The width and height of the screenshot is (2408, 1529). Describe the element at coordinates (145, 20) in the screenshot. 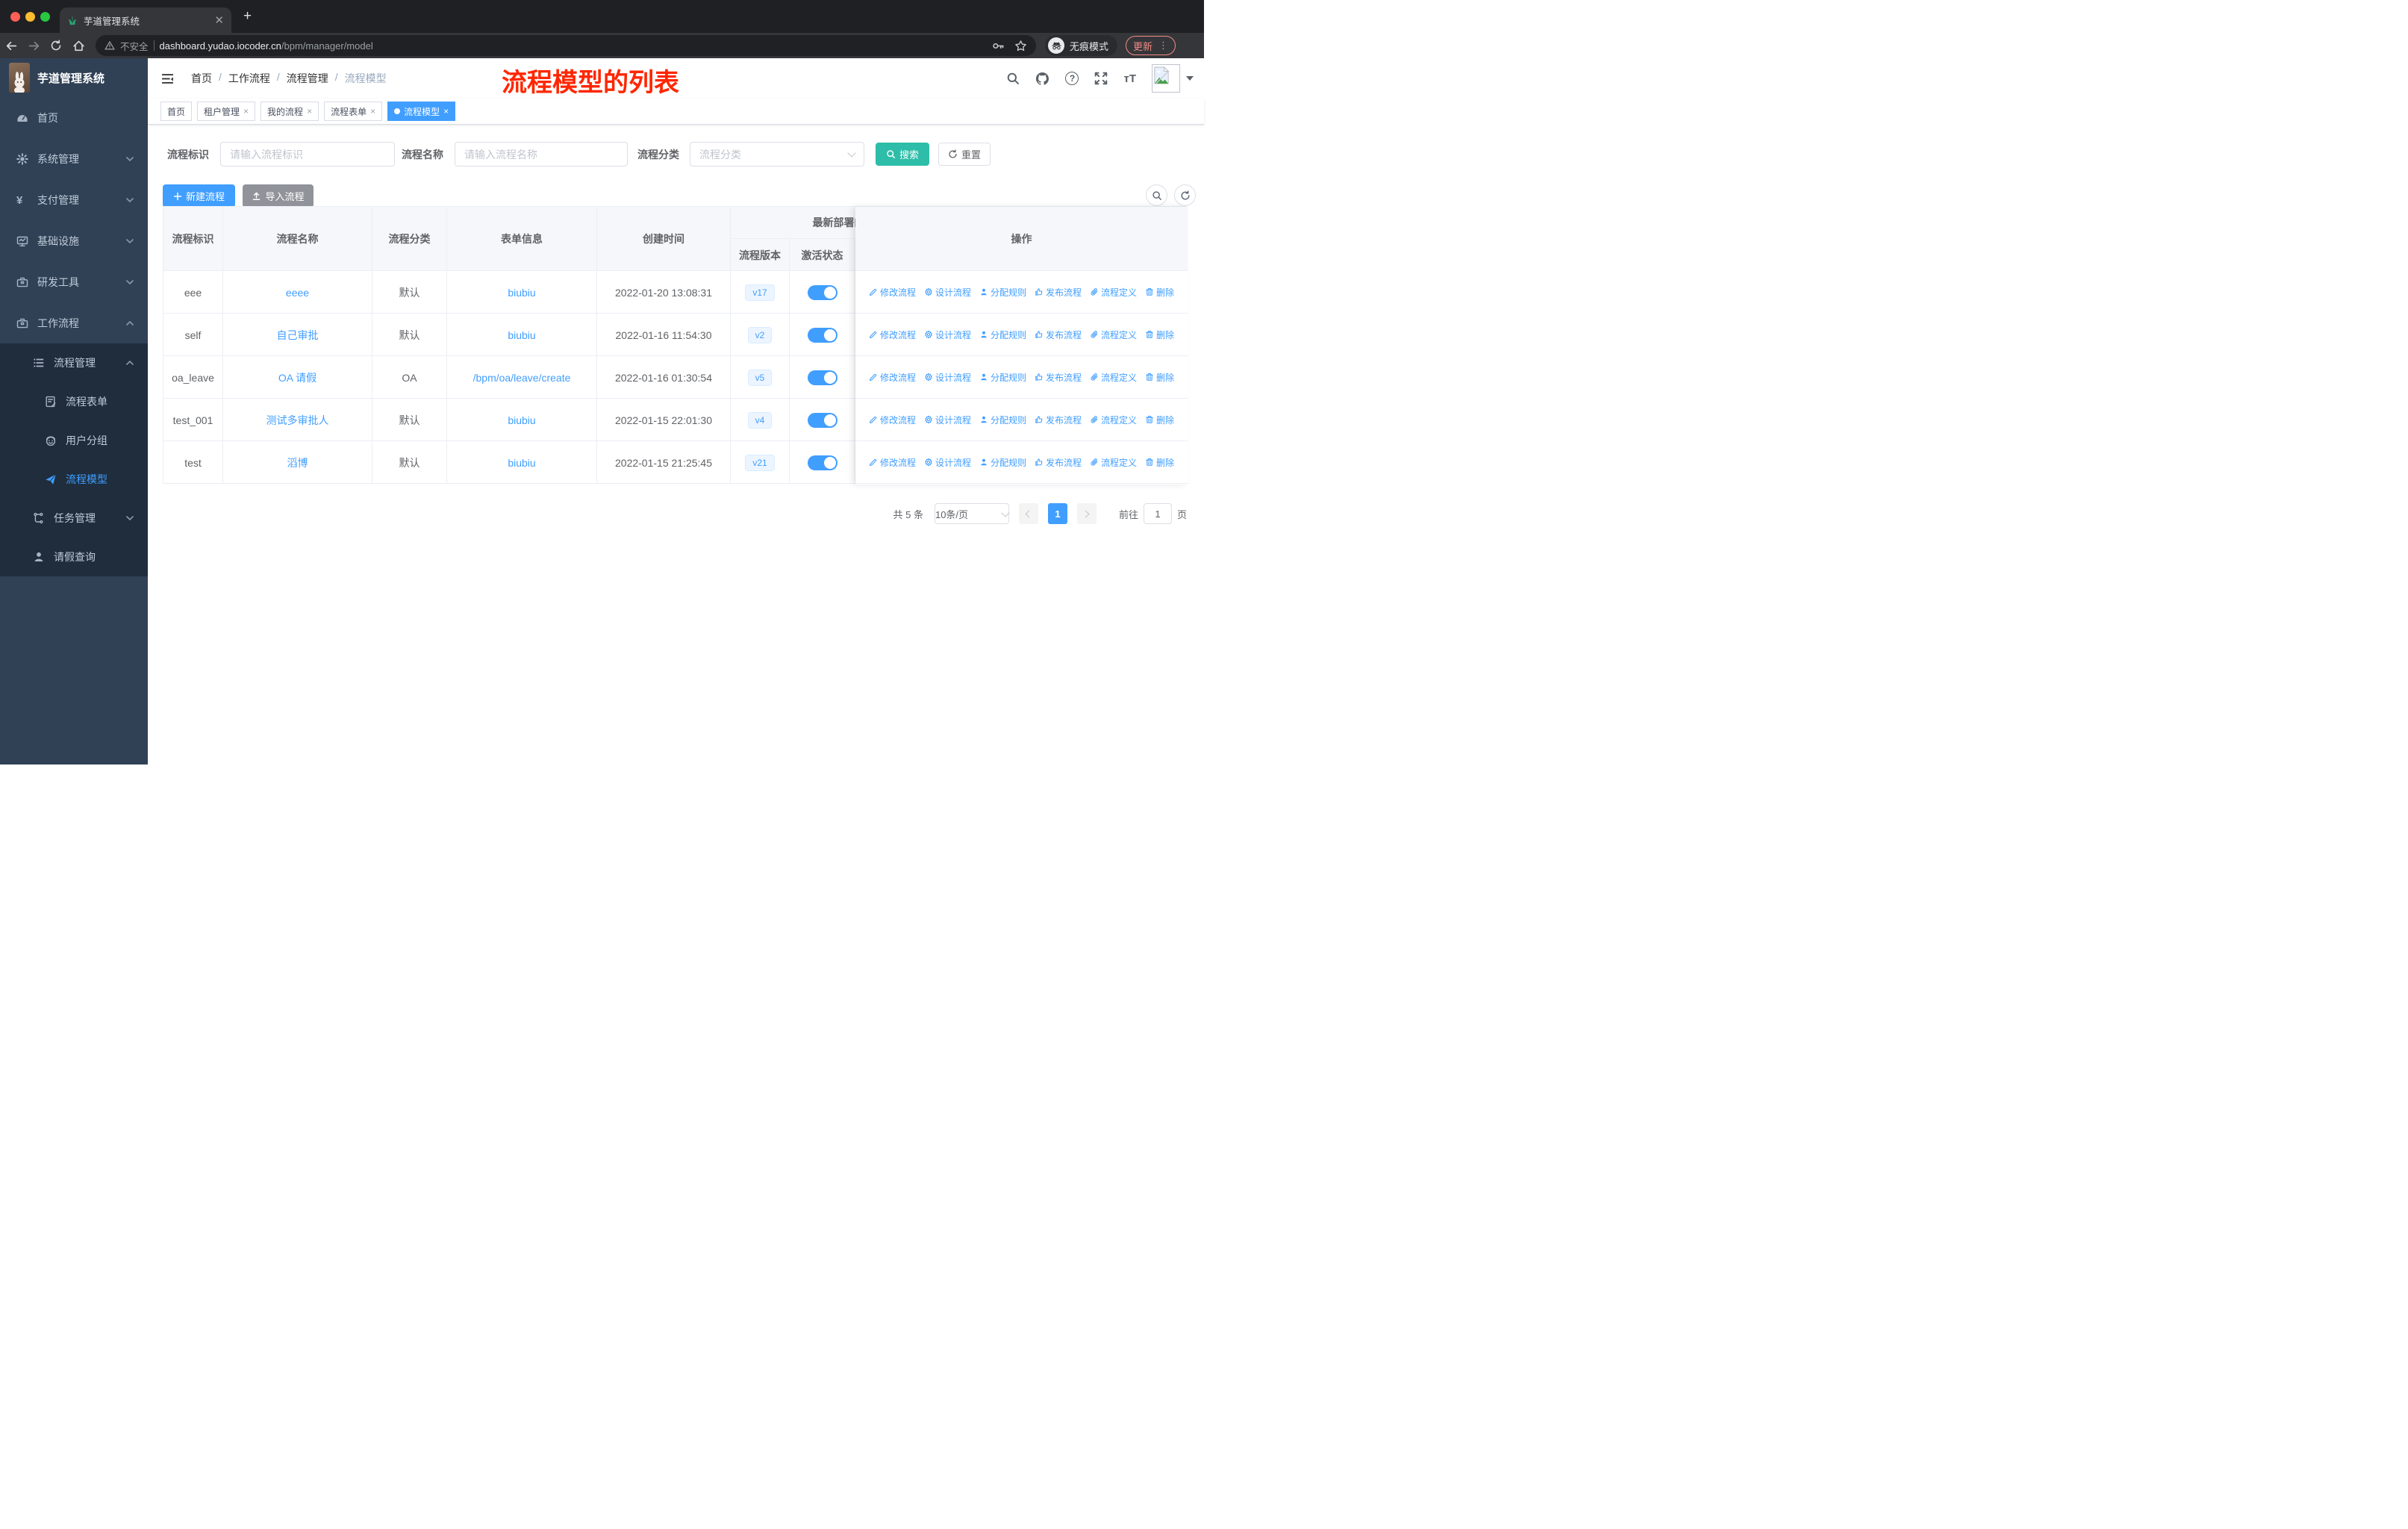

I see `browser-tab: 芋道管理系统 ✕` at that location.